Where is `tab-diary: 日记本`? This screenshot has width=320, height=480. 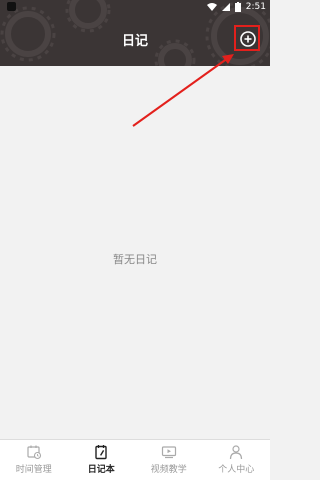
tab-diary: 日记本 is located at coordinates (102, 460).